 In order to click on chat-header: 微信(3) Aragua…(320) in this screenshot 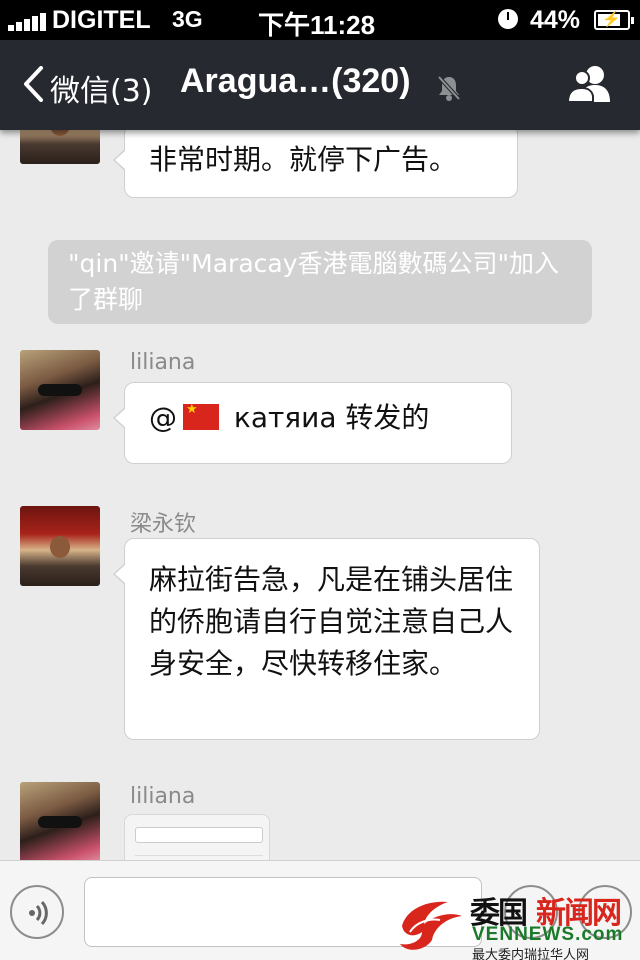, I will do `click(320, 85)`.